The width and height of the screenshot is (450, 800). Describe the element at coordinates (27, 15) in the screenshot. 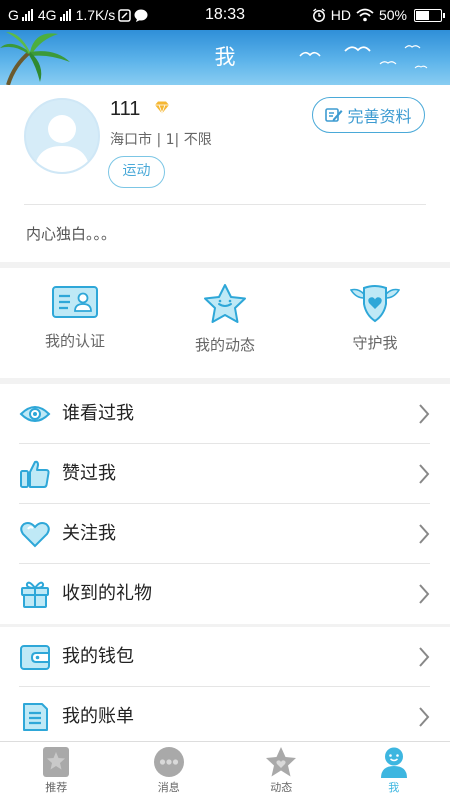

I see `signal-icon` at that location.